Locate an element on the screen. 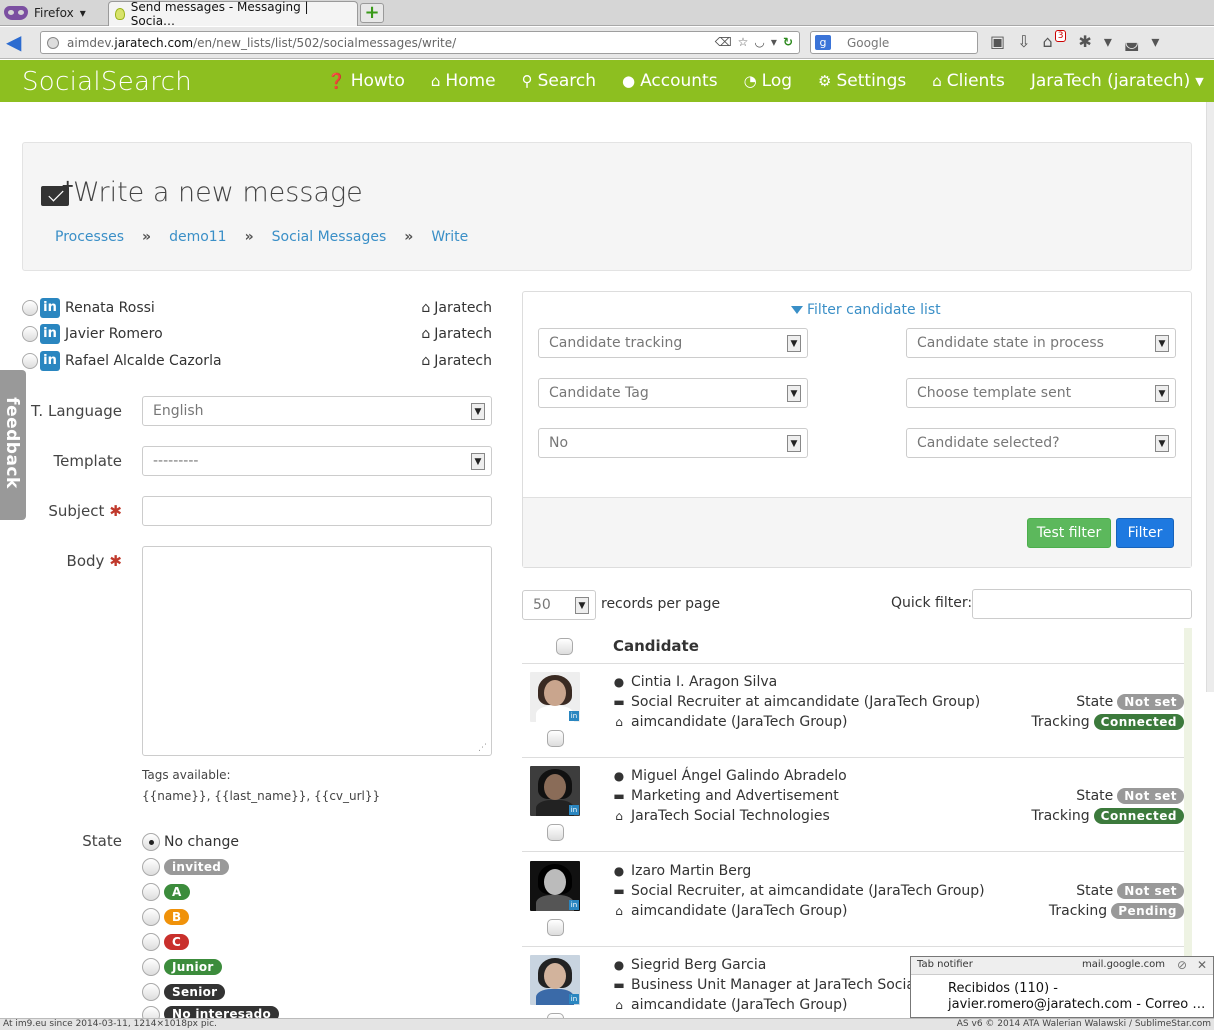  state-option-senior: Senior is located at coordinates (184, 992).